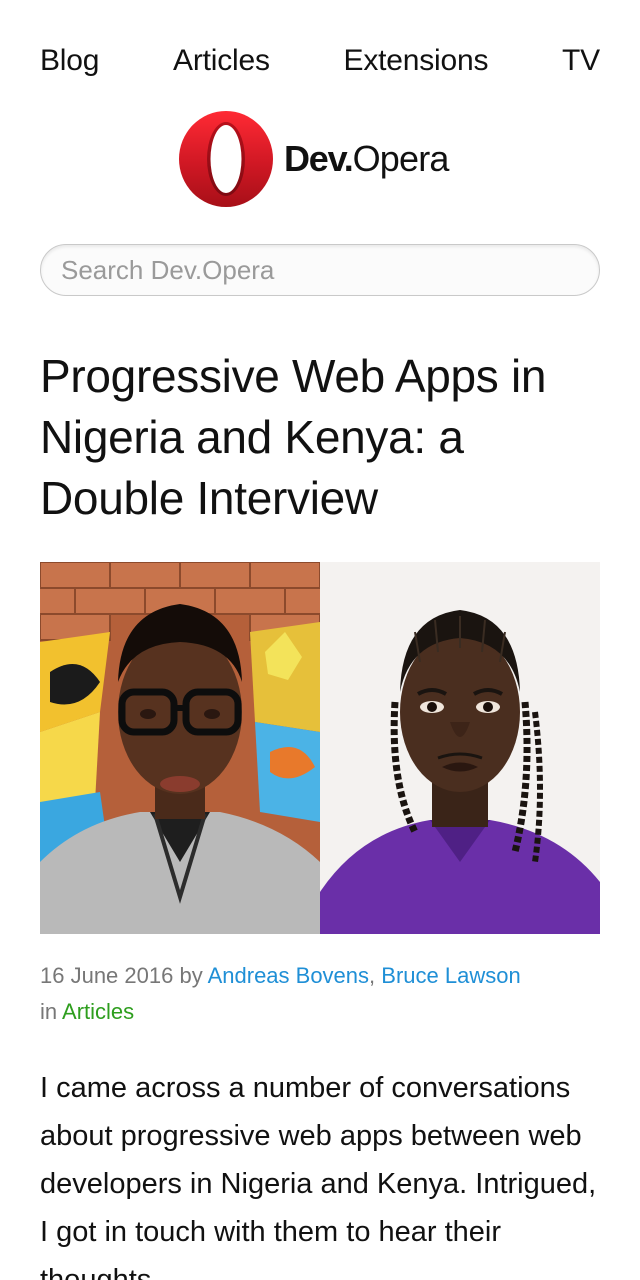 Image resolution: width=640 pixels, height=1280 pixels. I want to click on author-link-andreas-bovens: Andreas Bovens, so click(288, 975).